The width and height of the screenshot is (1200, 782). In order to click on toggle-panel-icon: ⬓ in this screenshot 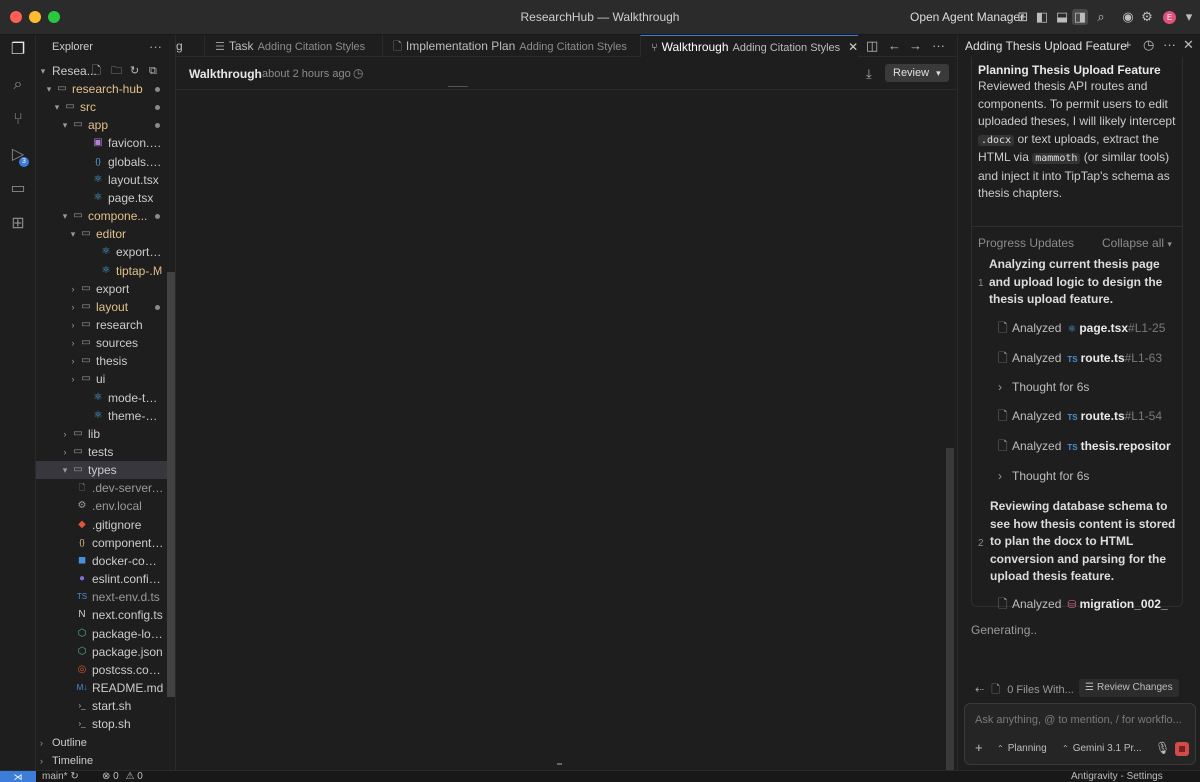, I will do `click(1062, 17)`.